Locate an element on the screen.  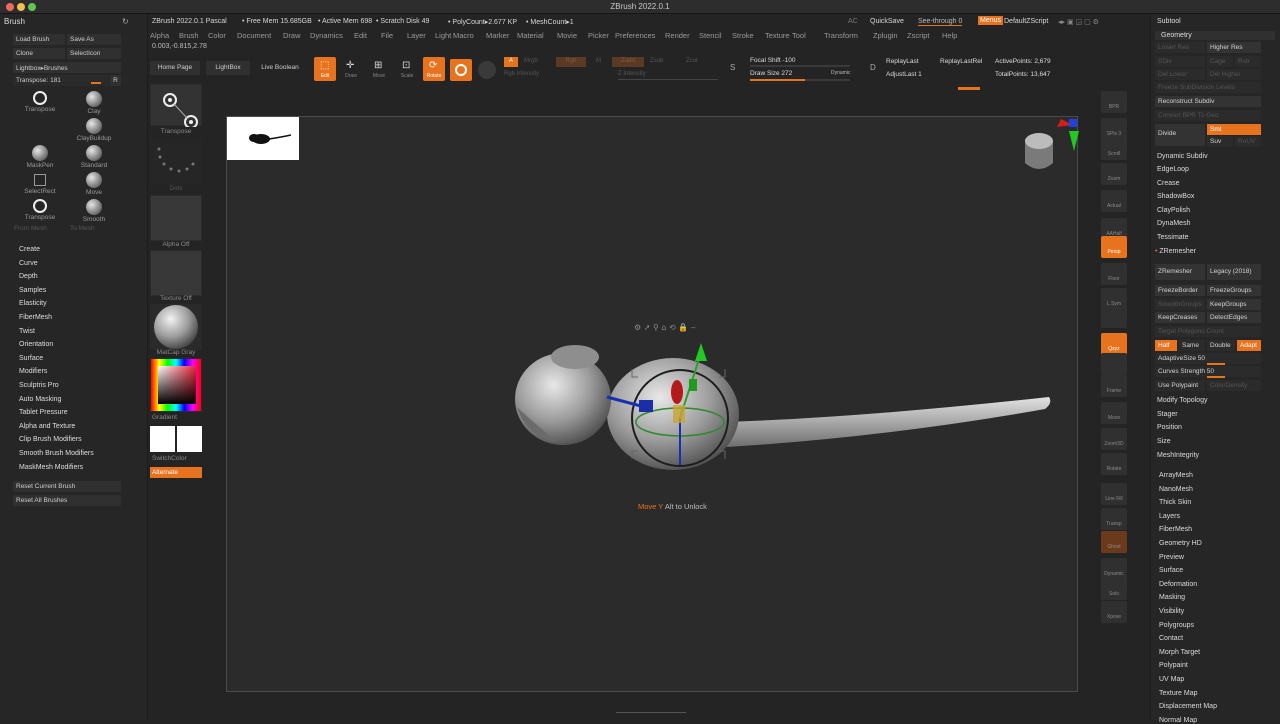
crease-section: Crease is located at coordinates (1168, 183).